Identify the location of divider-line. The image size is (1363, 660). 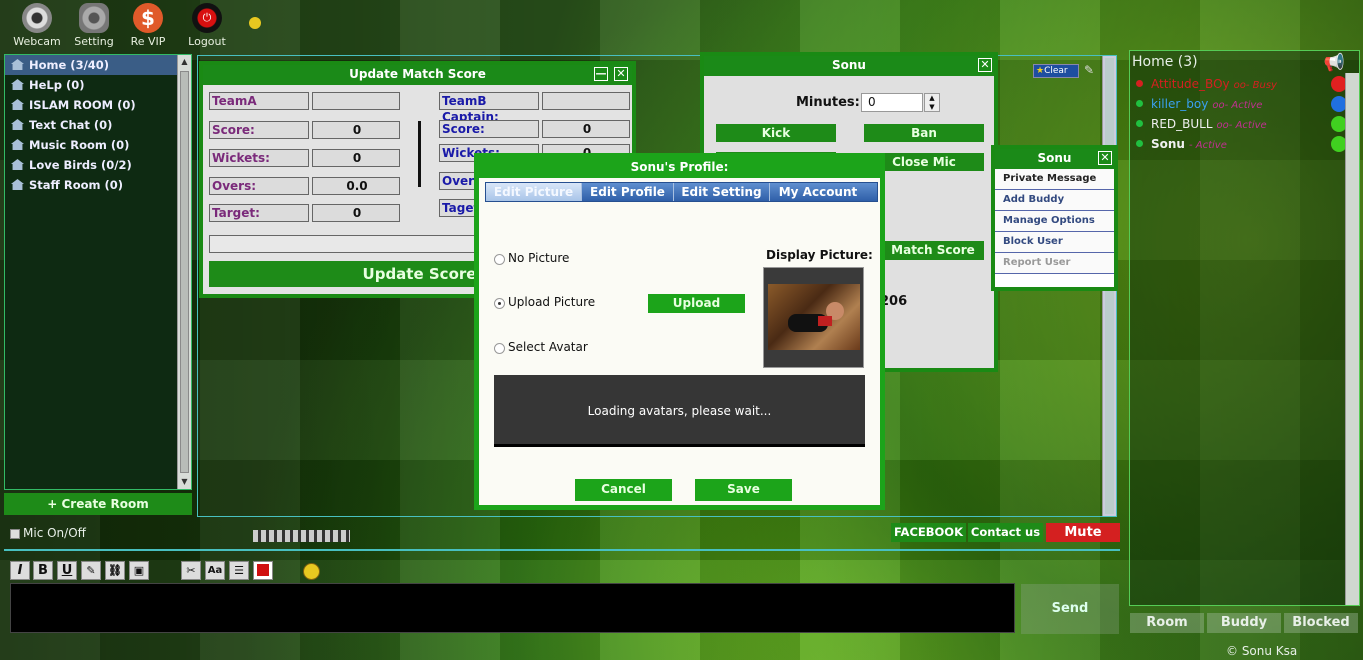
(562, 550).